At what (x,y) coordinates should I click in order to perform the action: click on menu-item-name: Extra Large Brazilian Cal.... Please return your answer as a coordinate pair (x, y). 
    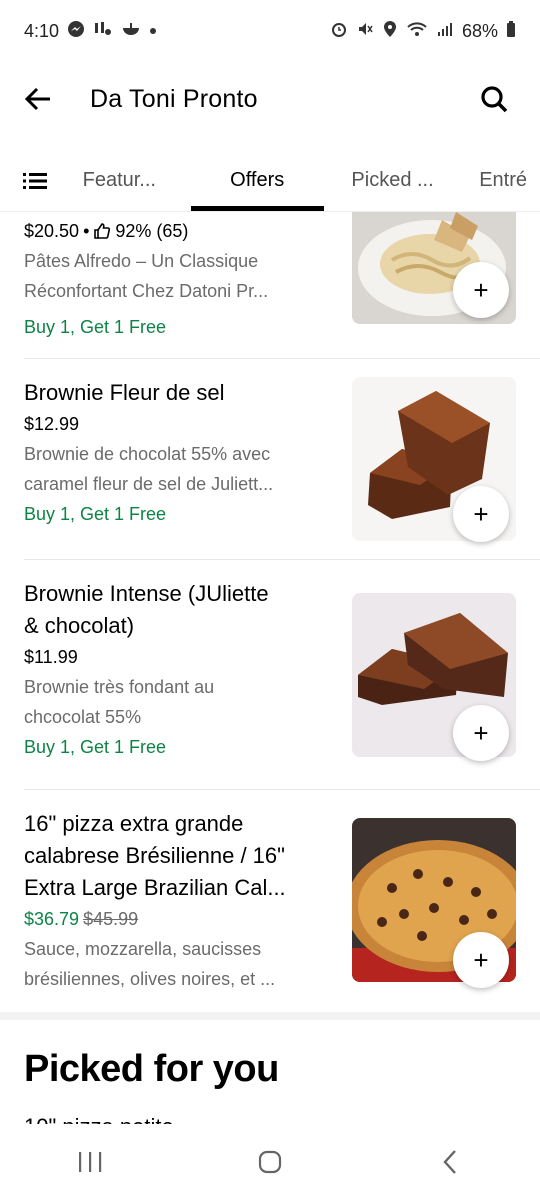
    Looking at the image, I should click on (155, 887).